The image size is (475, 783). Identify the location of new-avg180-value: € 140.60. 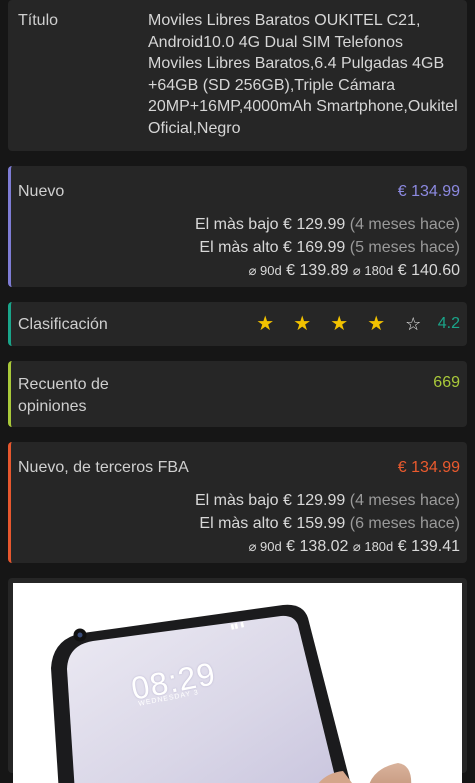
(428, 270).